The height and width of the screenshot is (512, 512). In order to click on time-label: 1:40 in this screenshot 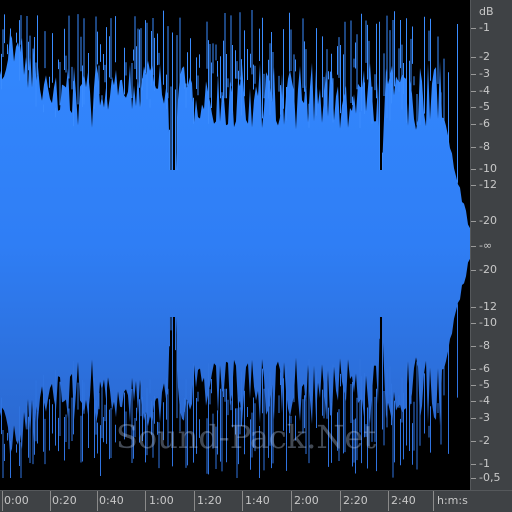, I will do `click(257, 500)`.